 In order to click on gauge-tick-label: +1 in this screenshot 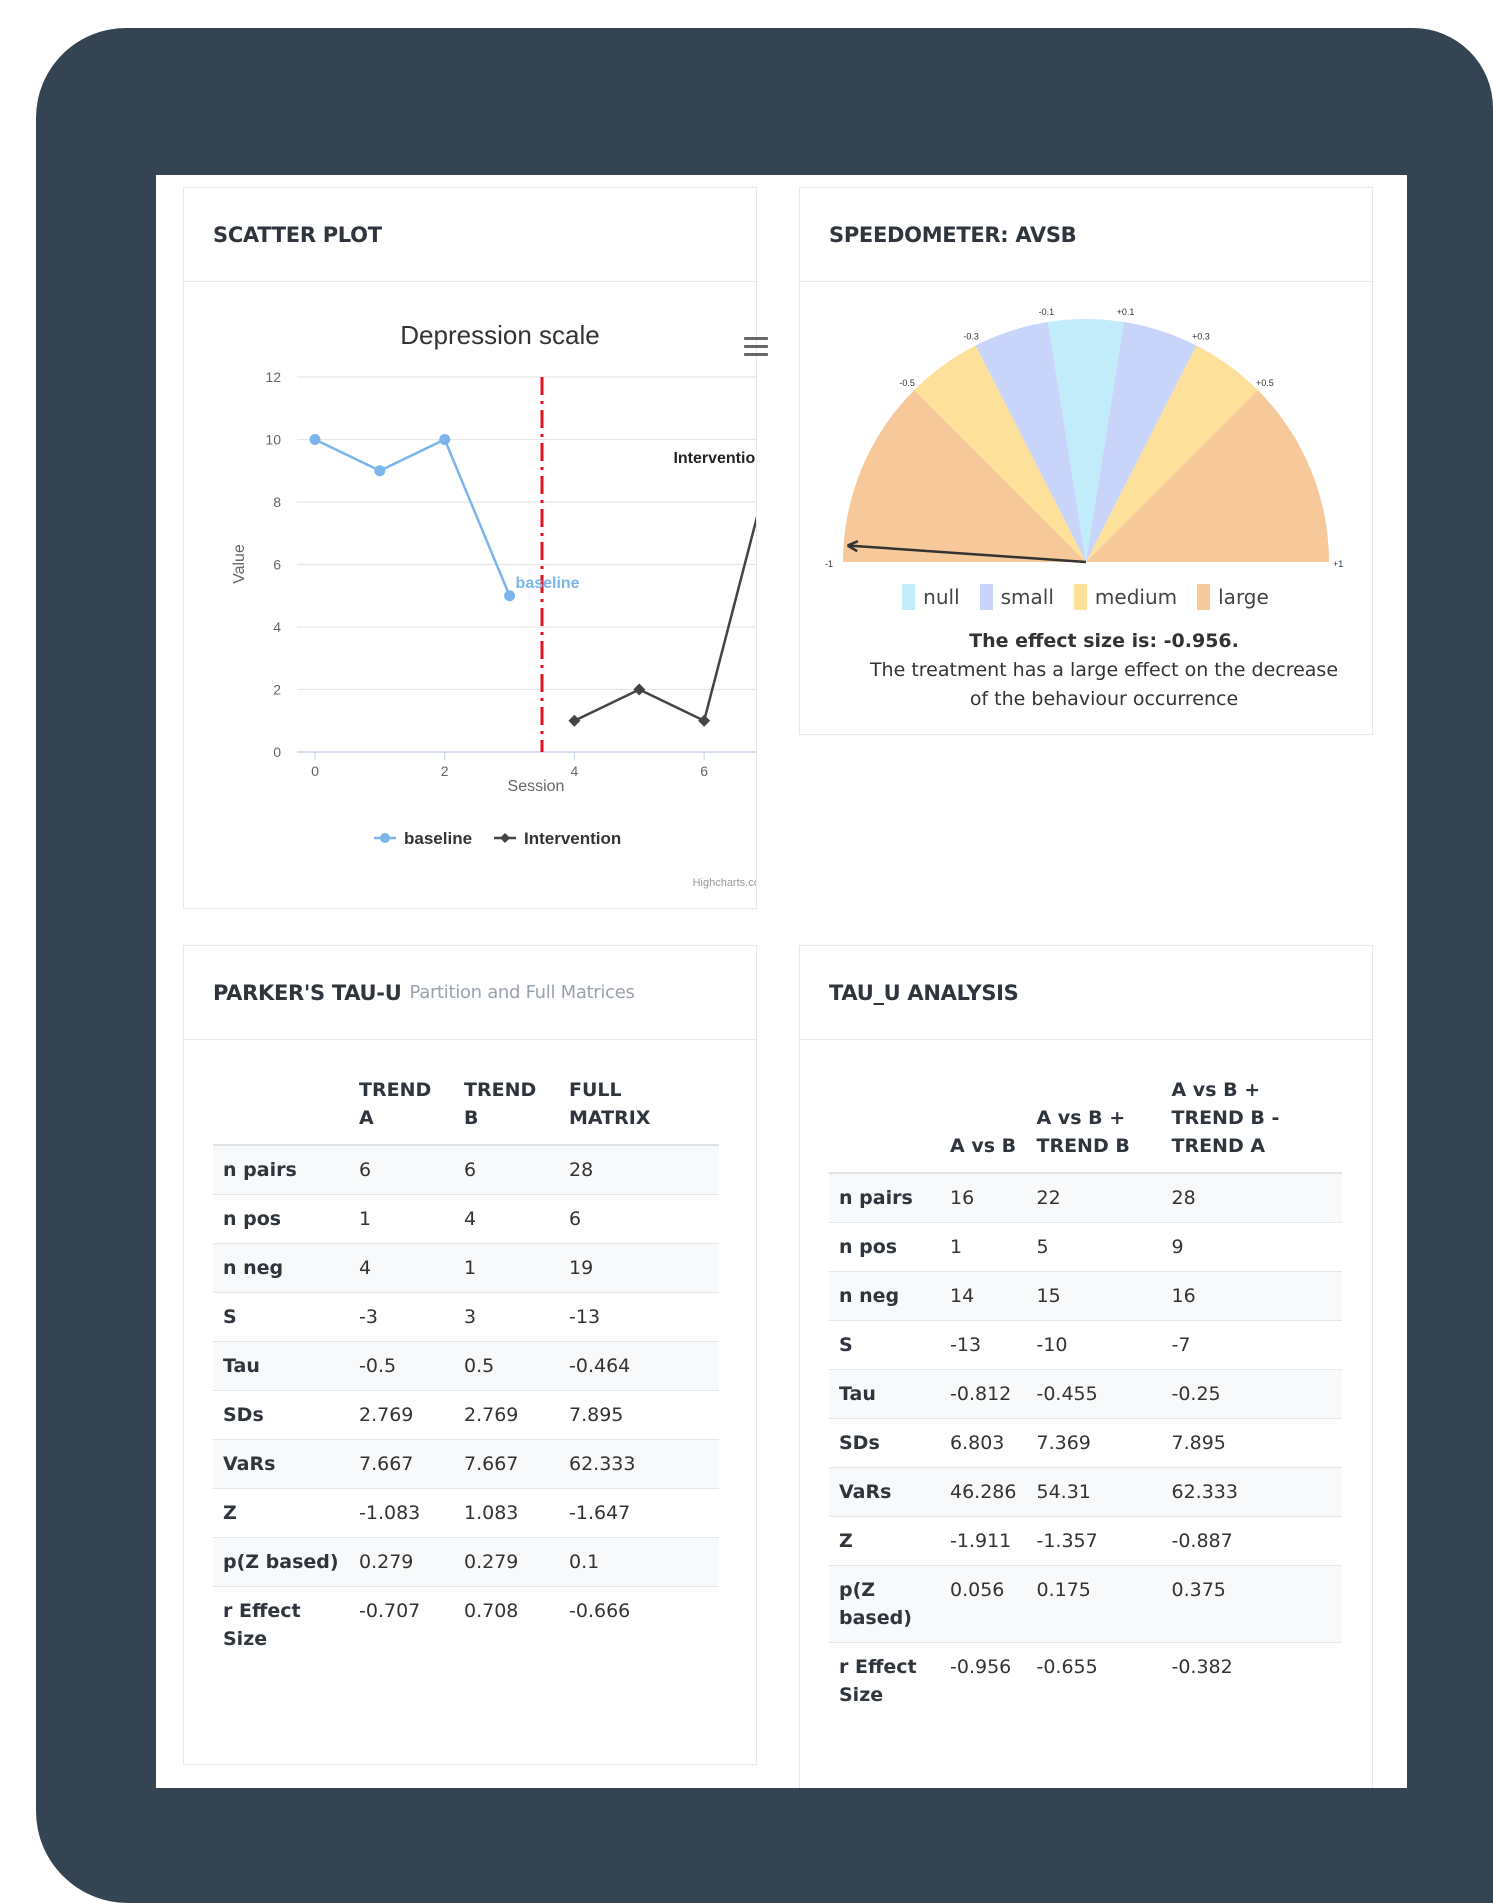, I will do `click(1338, 564)`.